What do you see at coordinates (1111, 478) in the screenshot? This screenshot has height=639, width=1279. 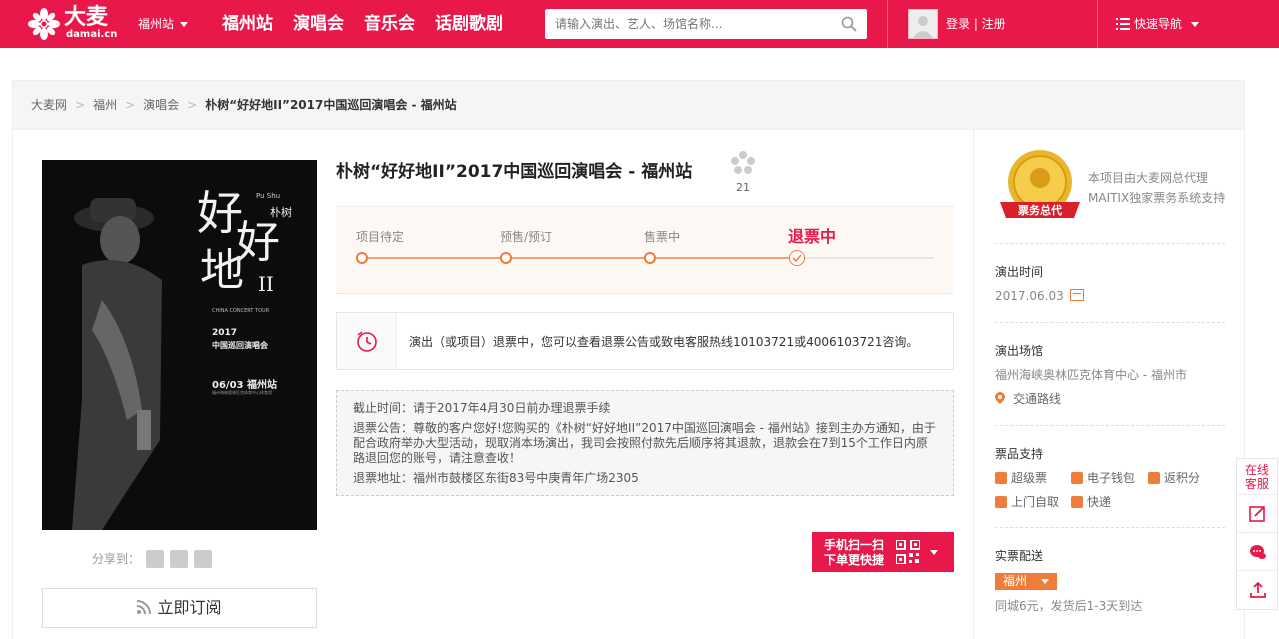 I see `support-item-label: 电子钱包` at bounding box center [1111, 478].